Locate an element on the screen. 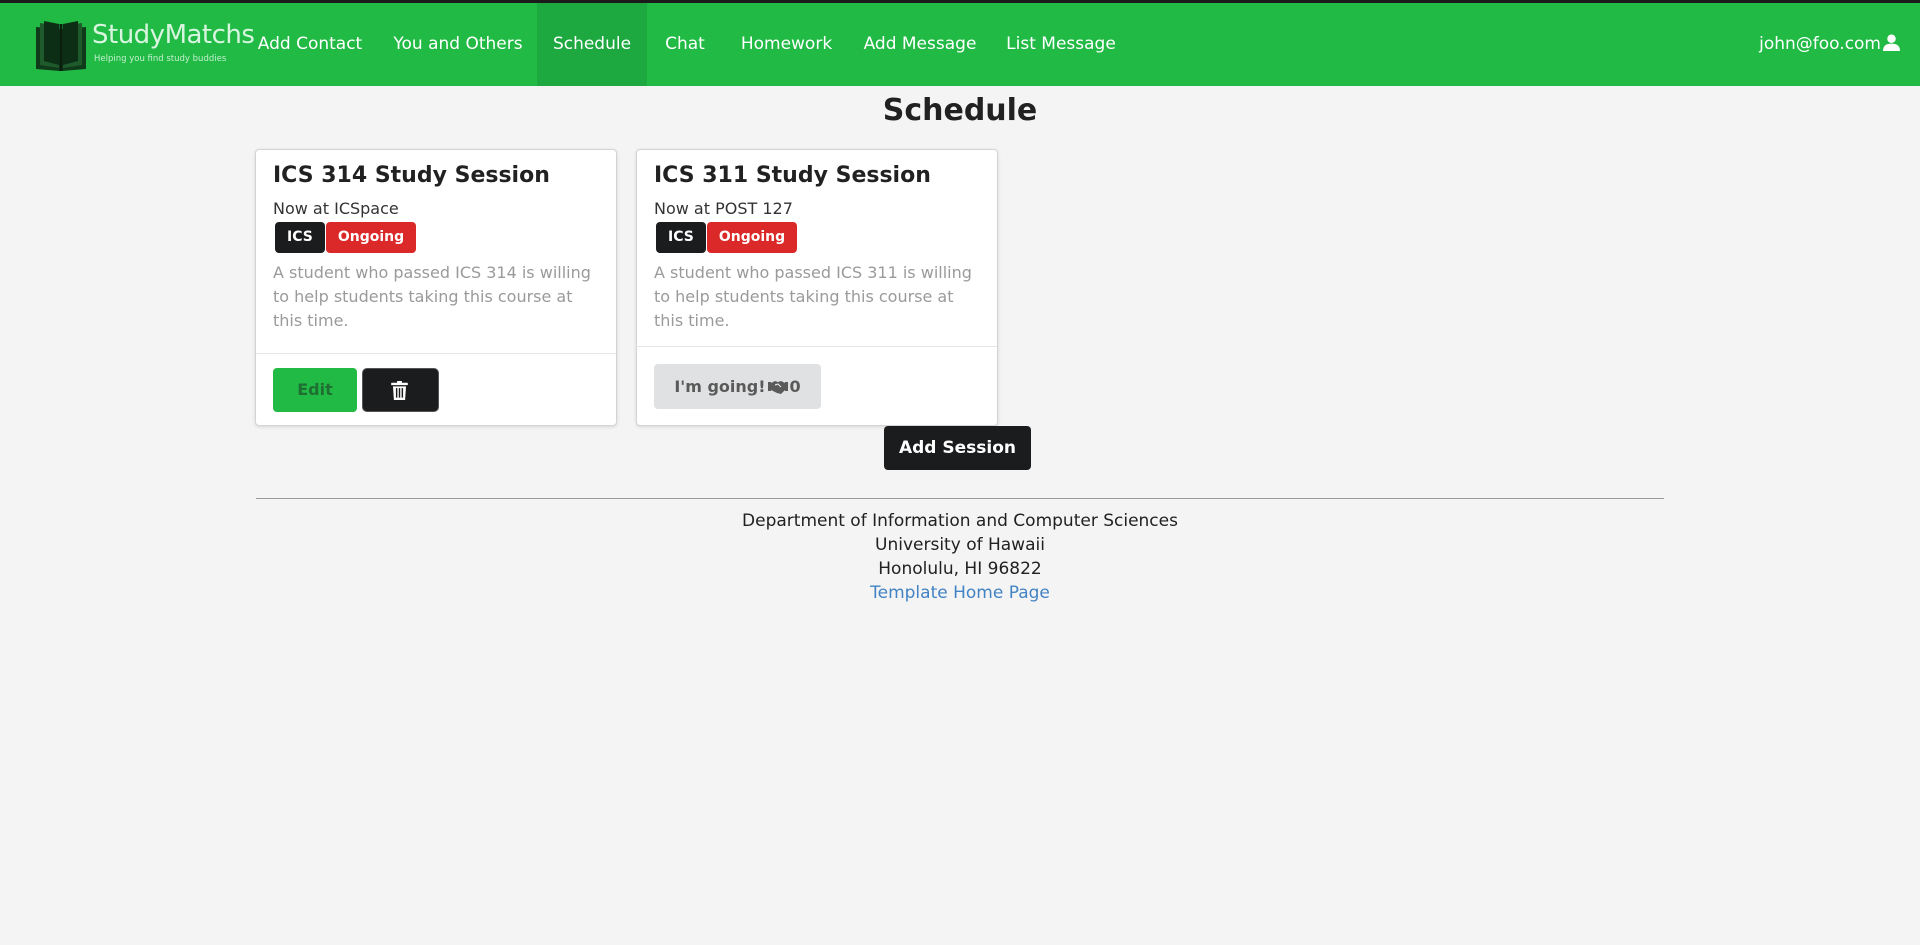 The width and height of the screenshot is (1920, 945). going-label: I'm going! is located at coordinates (720, 386).